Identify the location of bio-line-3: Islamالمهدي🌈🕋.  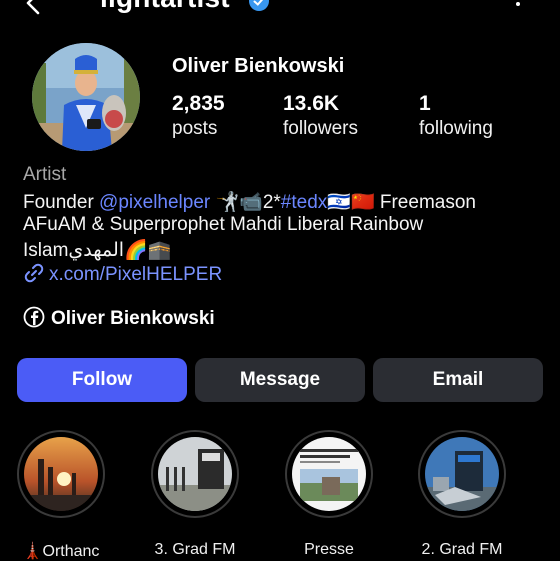
(97, 250).